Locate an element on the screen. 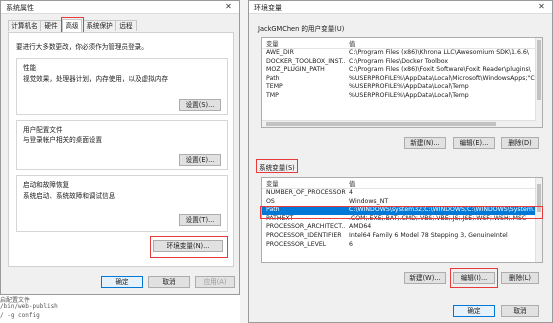 The height and width of the screenshot is (323, 553). variable-name: TMP is located at coordinates (272, 95).